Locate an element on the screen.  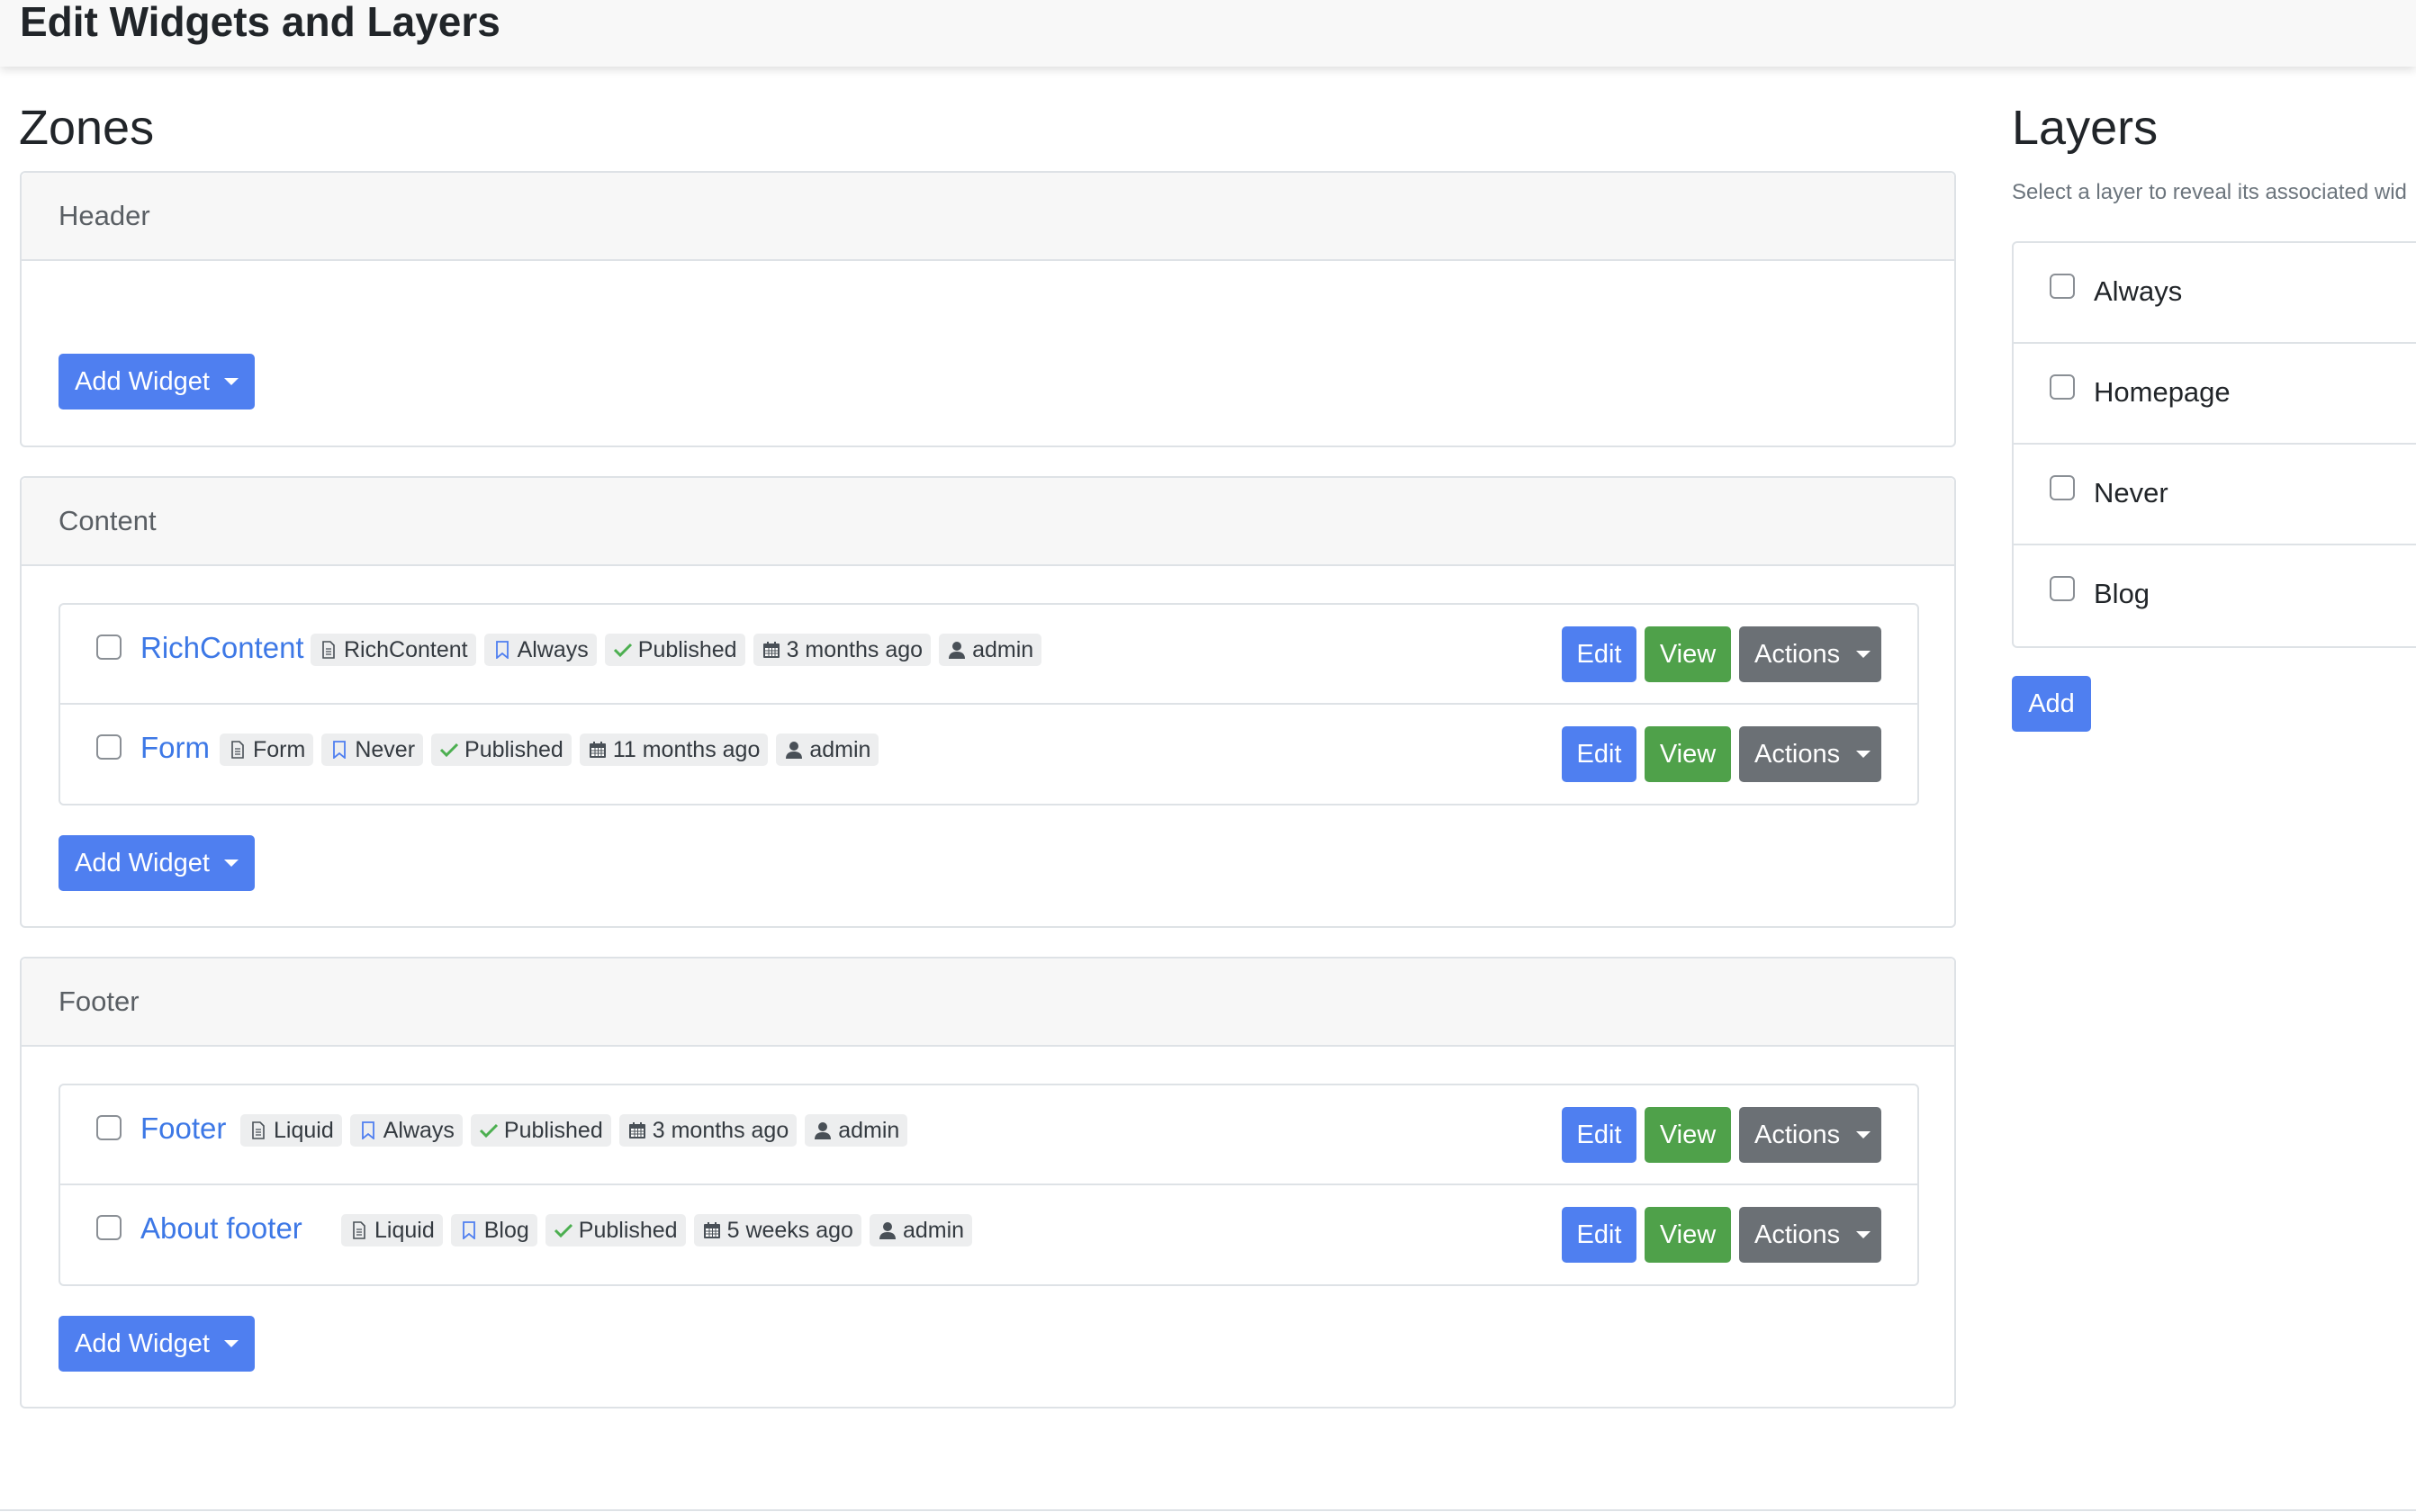
type-badge: Liquid is located at coordinates (392, 1230).